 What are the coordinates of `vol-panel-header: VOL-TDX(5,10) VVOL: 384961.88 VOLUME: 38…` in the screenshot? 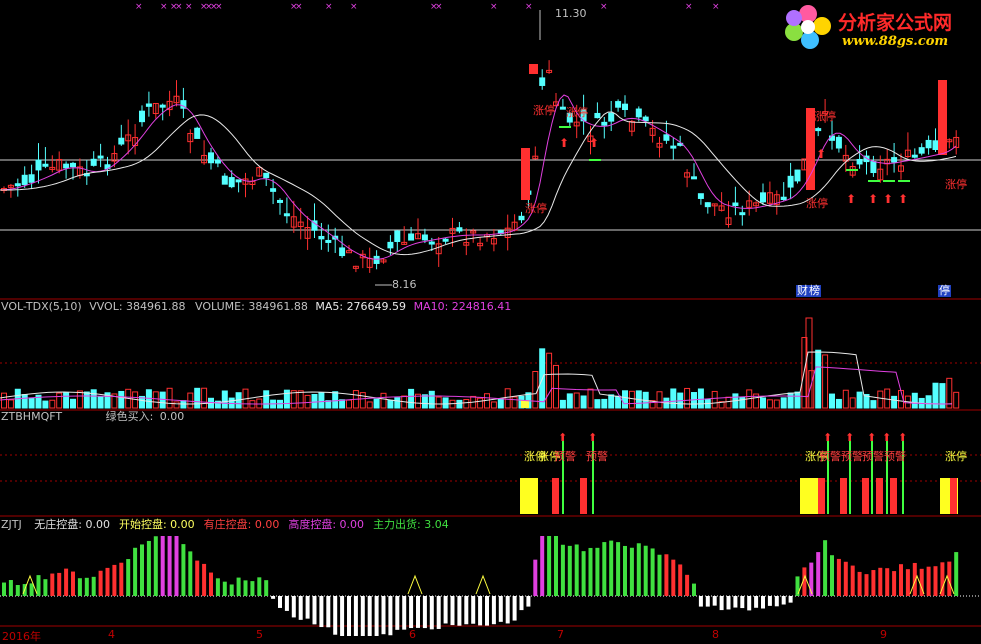 It's located at (256, 307).